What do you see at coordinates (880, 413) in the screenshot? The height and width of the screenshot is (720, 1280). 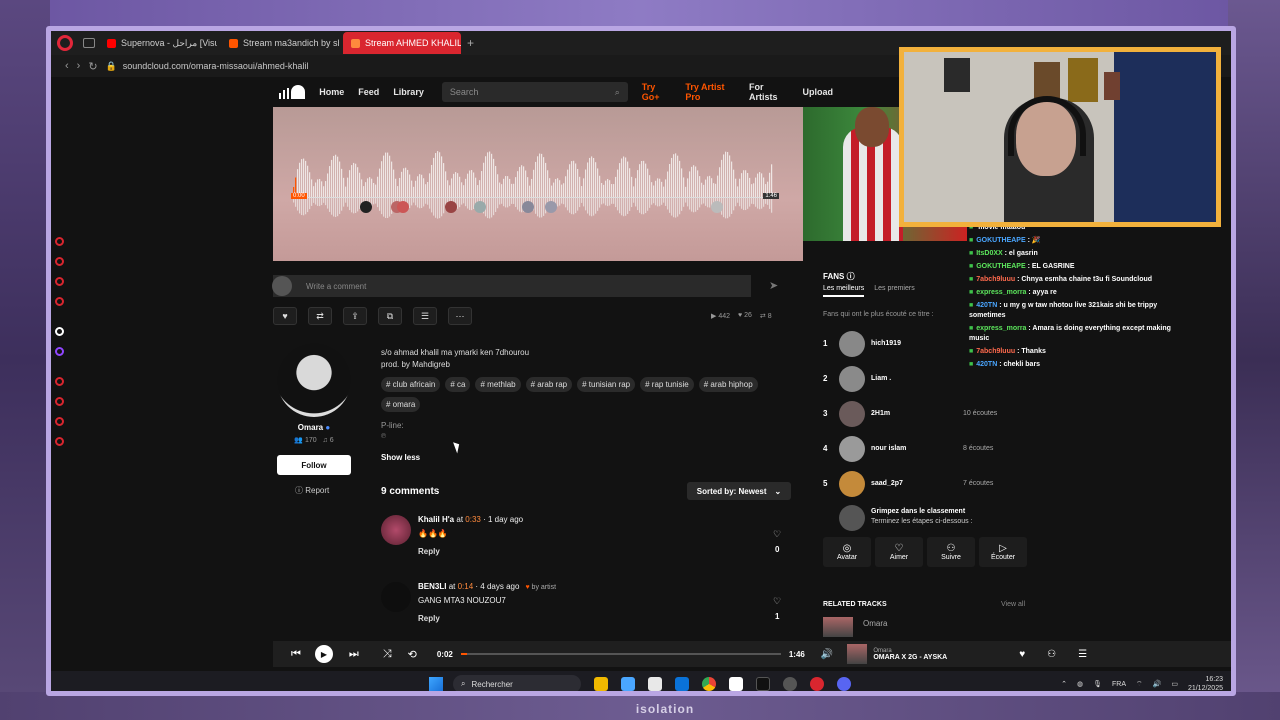 I see `fan-name: 2H1m` at bounding box center [880, 413].